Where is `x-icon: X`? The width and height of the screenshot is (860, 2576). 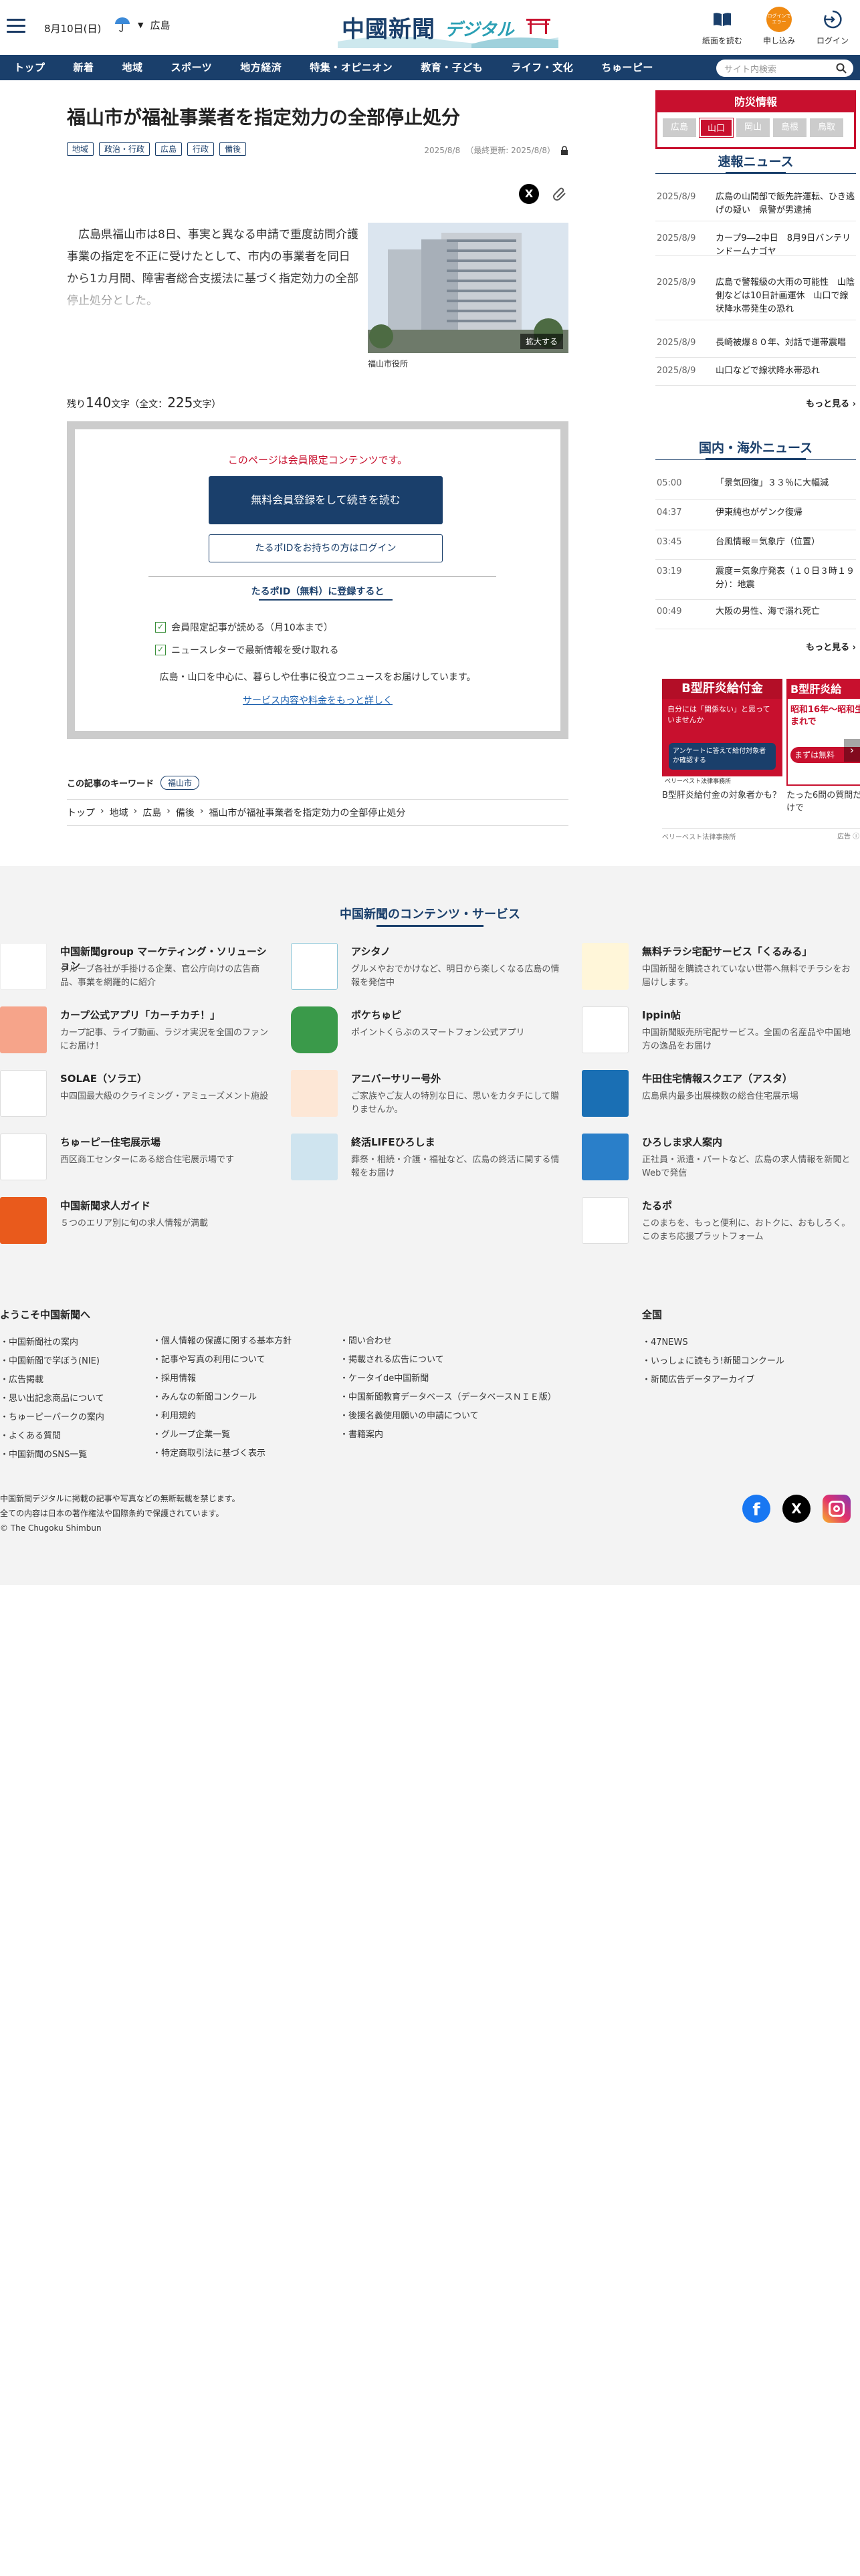 x-icon: X is located at coordinates (796, 1509).